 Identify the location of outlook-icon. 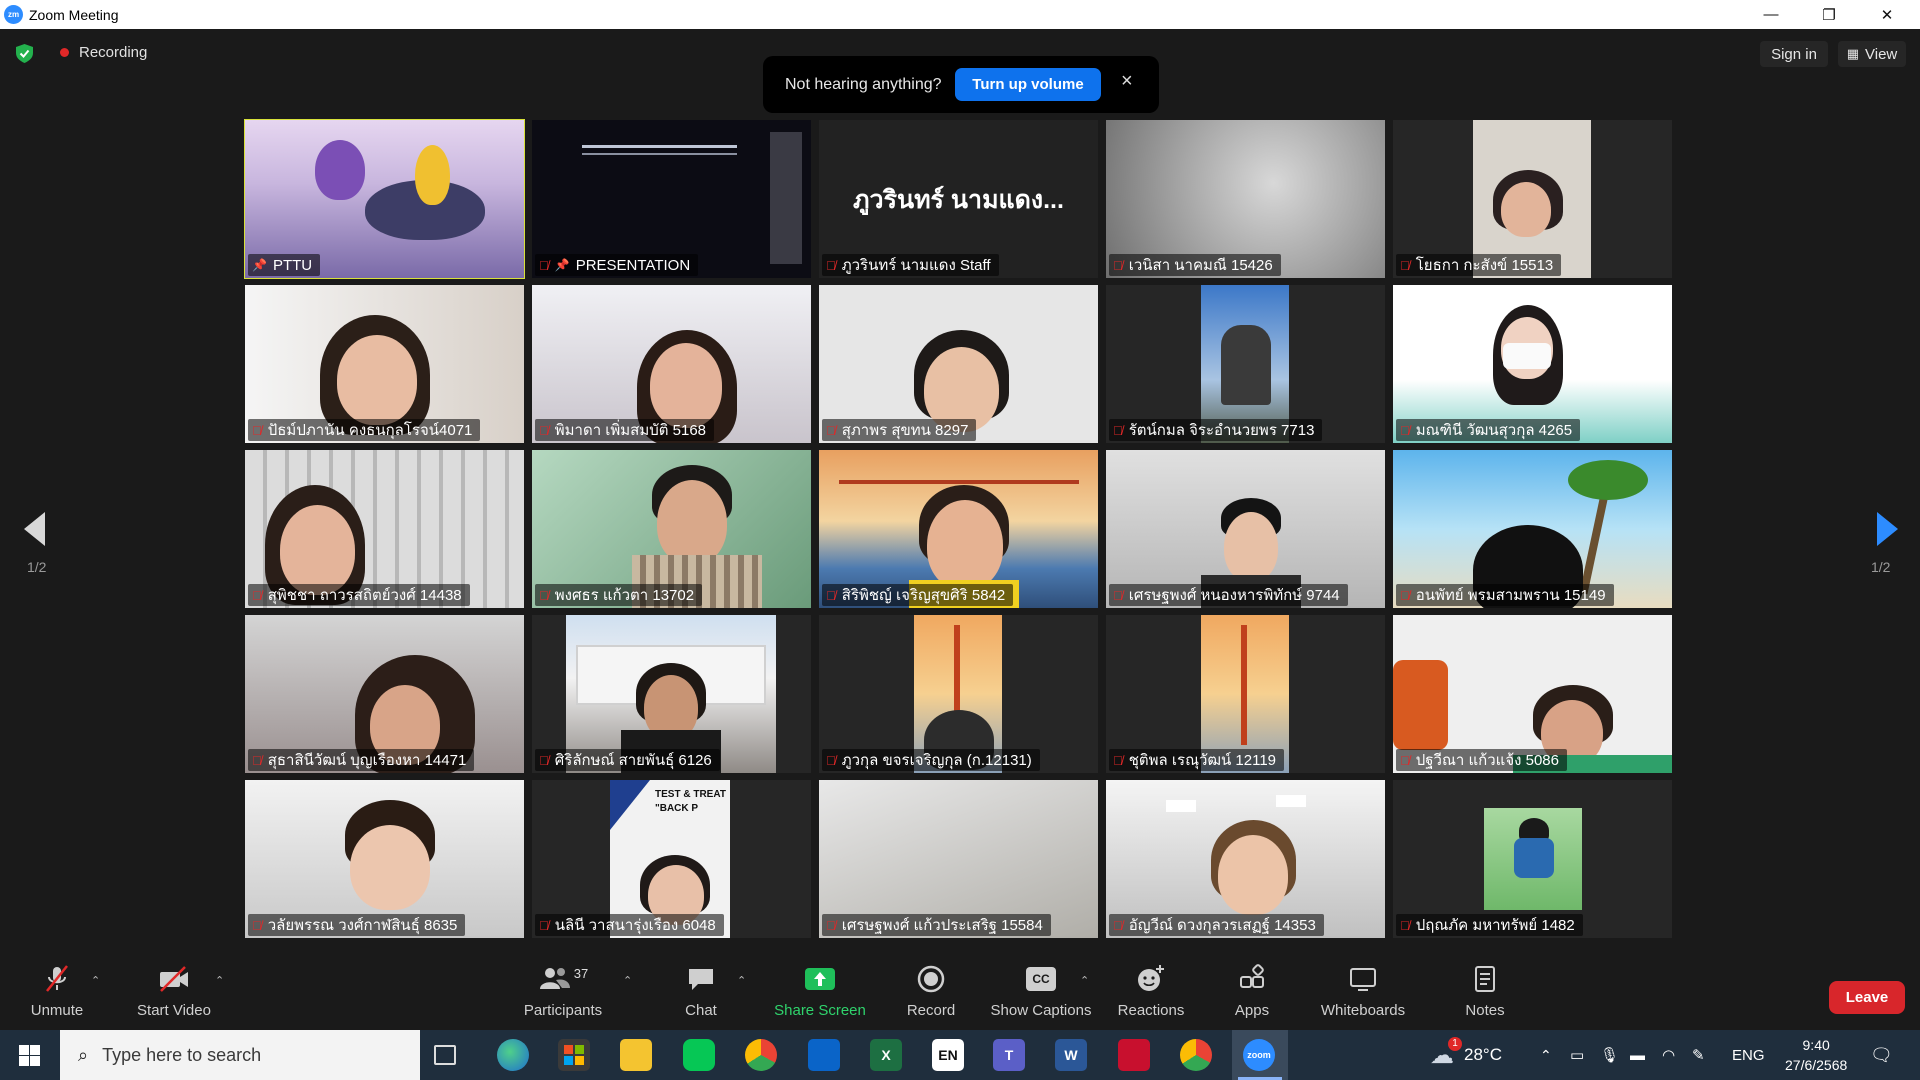
(824, 1055).